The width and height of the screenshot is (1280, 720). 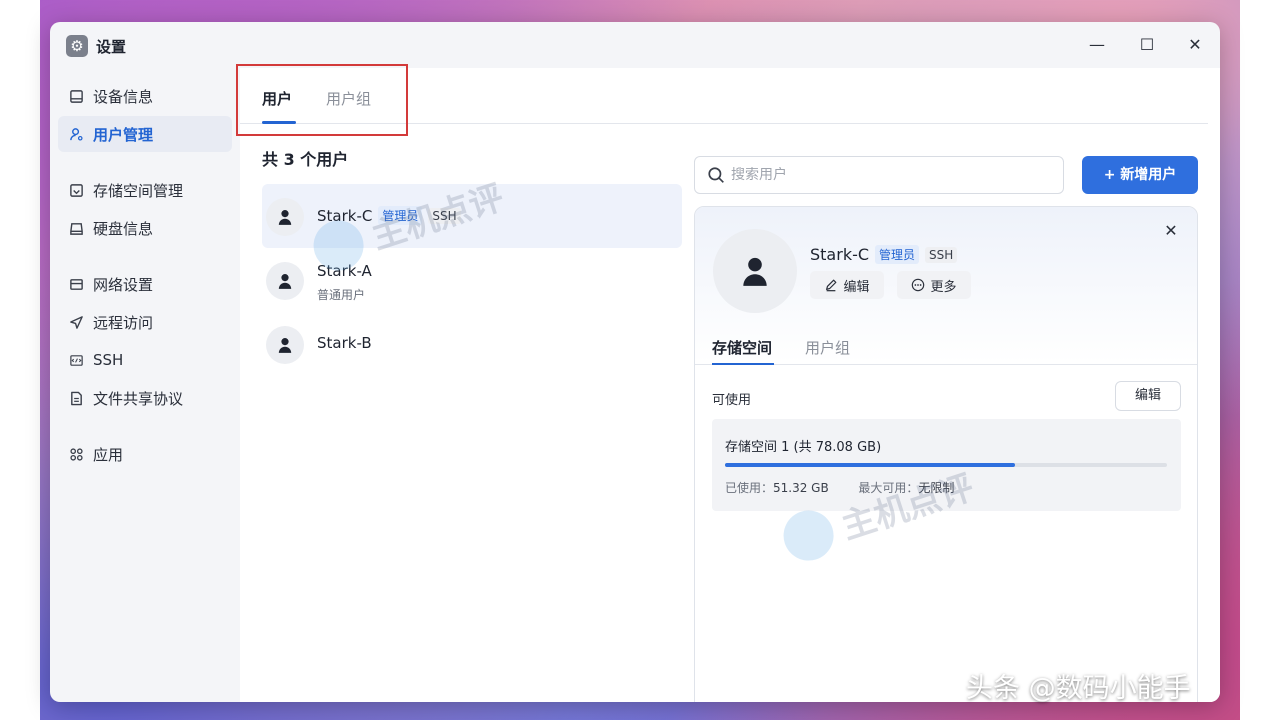 I want to click on edit-label: 编辑, so click(x=856, y=287).